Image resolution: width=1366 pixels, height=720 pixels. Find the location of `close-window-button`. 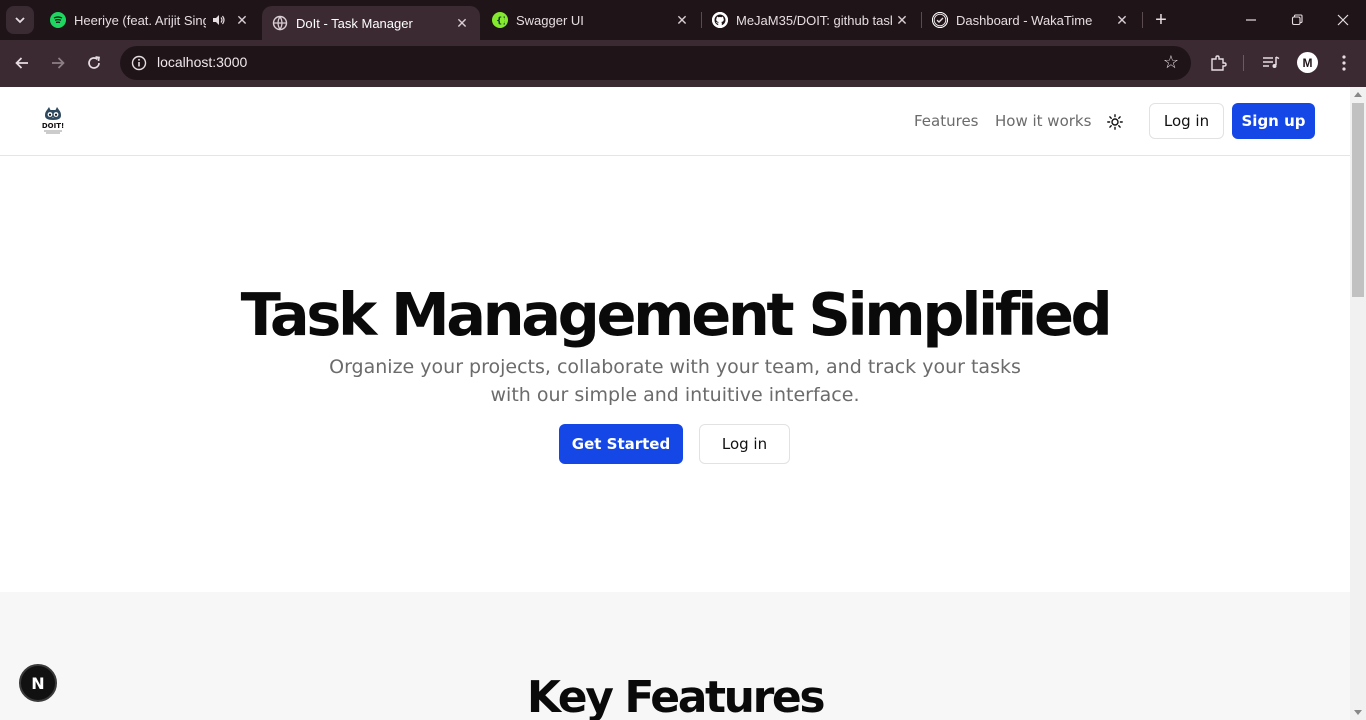

close-window-button is located at coordinates (1343, 20).